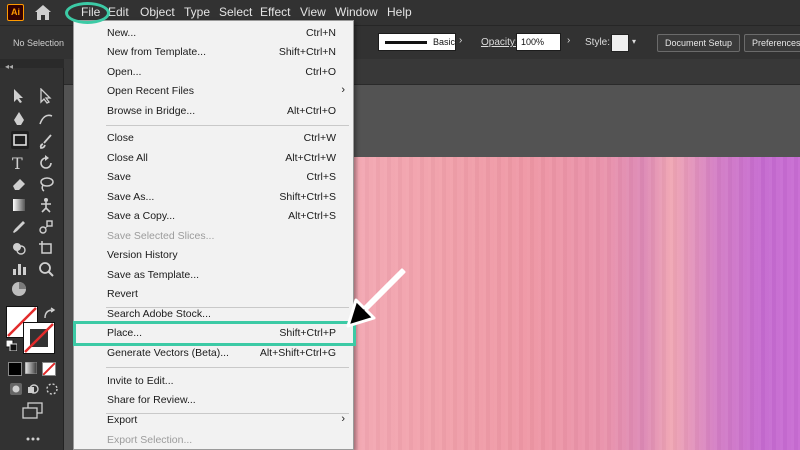  Describe the element at coordinates (197, 12) in the screenshot. I see `menu-type: Type` at that location.